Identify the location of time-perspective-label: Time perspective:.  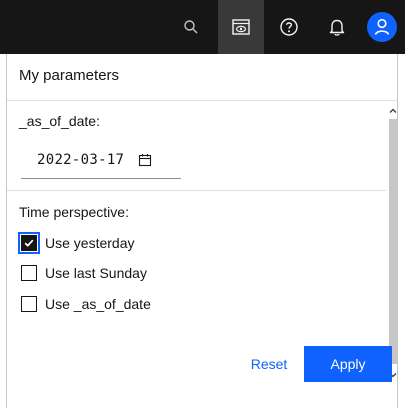
(74, 212).